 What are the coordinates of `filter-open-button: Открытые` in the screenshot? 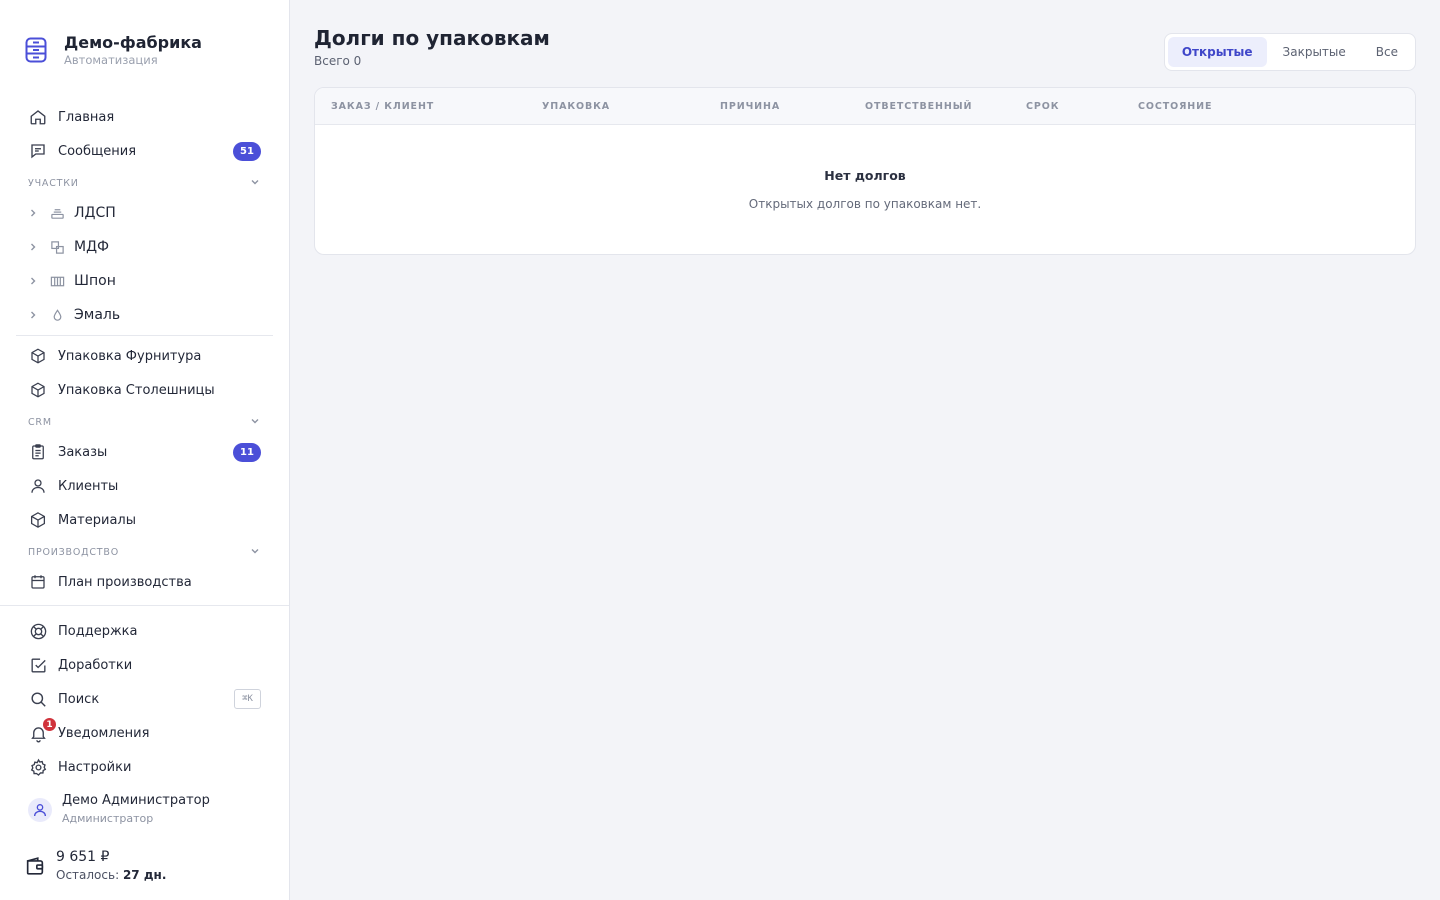 It's located at (1217, 52).